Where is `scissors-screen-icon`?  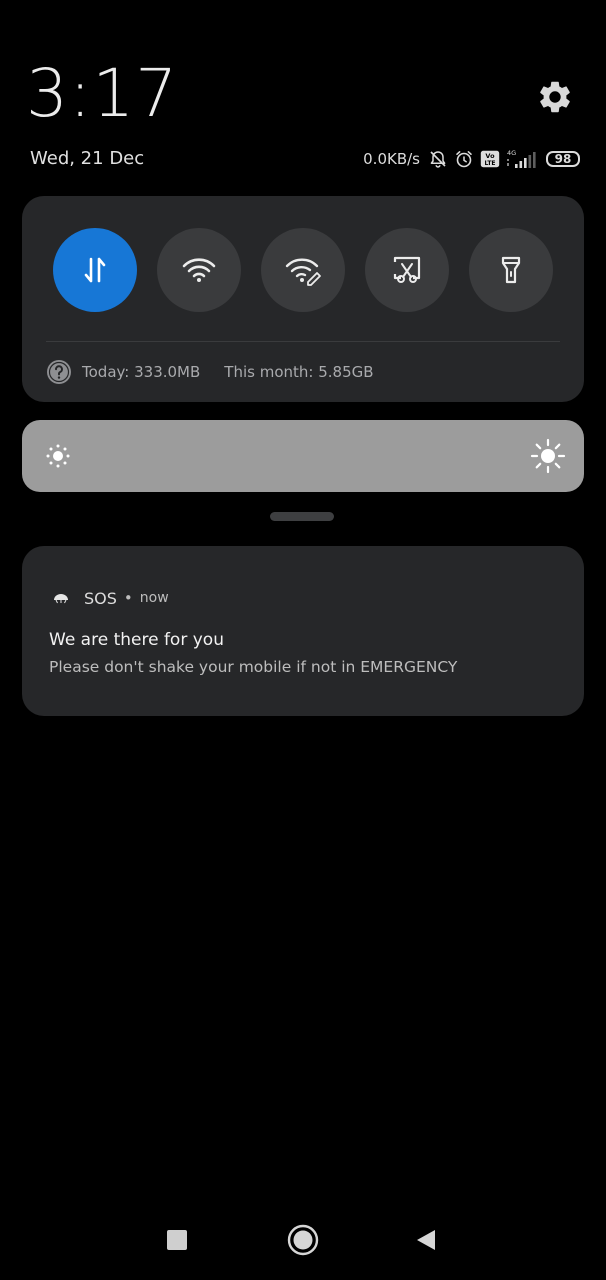 scissors-screen-icon is located at coordinates (407, 269).